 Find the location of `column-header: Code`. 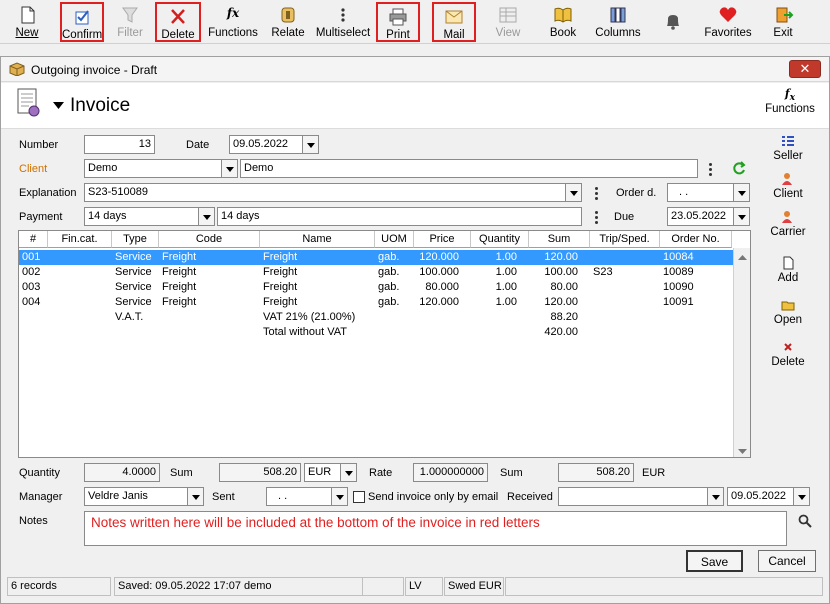

column-header: Code is located at coordinates (209, 239).